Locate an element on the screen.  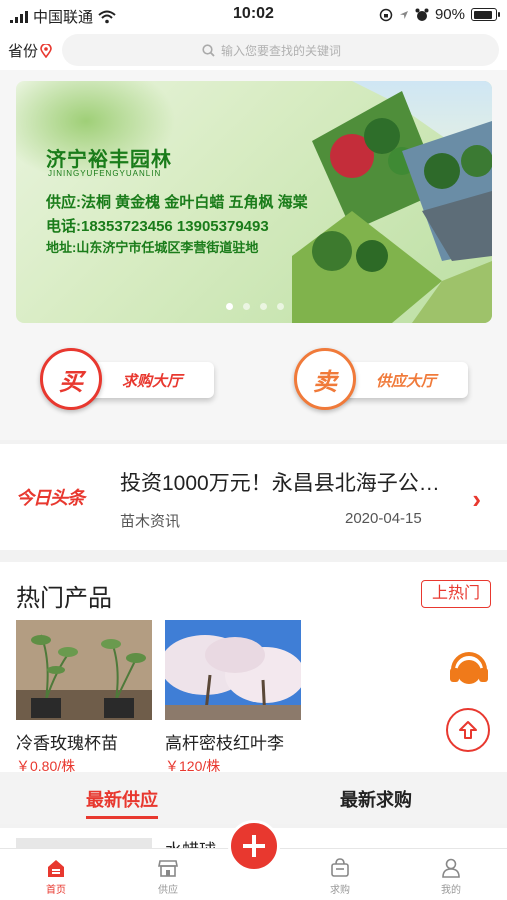
carousel-indicator is located at coordinates (255, 306).